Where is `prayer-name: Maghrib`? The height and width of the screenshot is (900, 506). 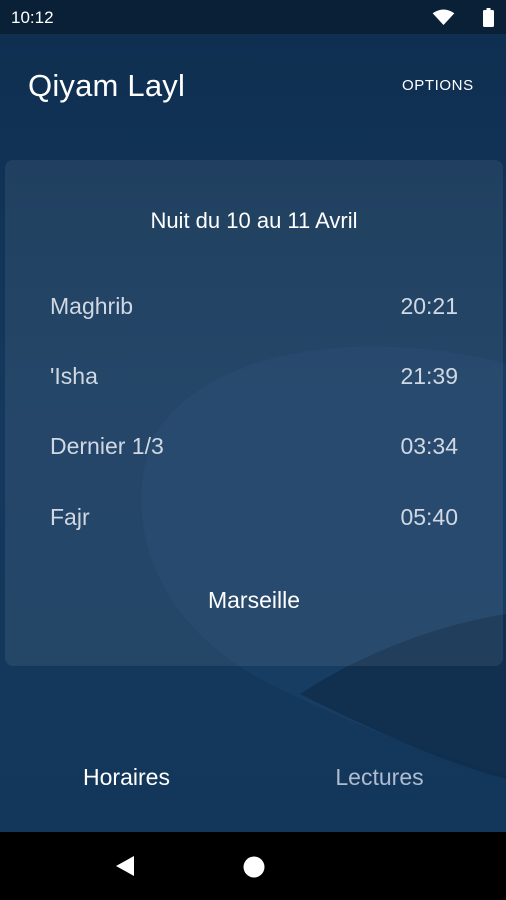 prayer-name: Maghrib is located at coordinates (92, 306).